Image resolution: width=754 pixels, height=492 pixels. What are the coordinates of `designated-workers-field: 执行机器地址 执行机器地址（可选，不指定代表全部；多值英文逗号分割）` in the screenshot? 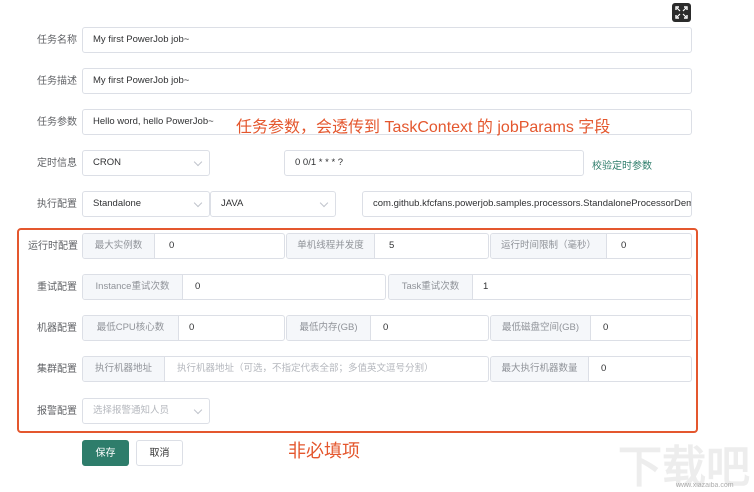 It's located at (285, 369).